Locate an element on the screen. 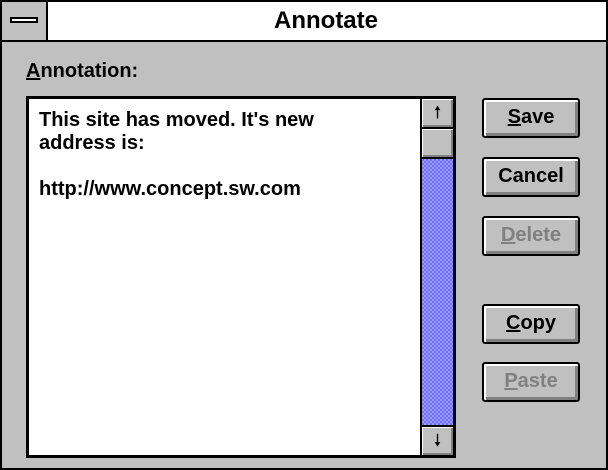  scroll-up-button: 🠕 is located at coordinates (437, 114).